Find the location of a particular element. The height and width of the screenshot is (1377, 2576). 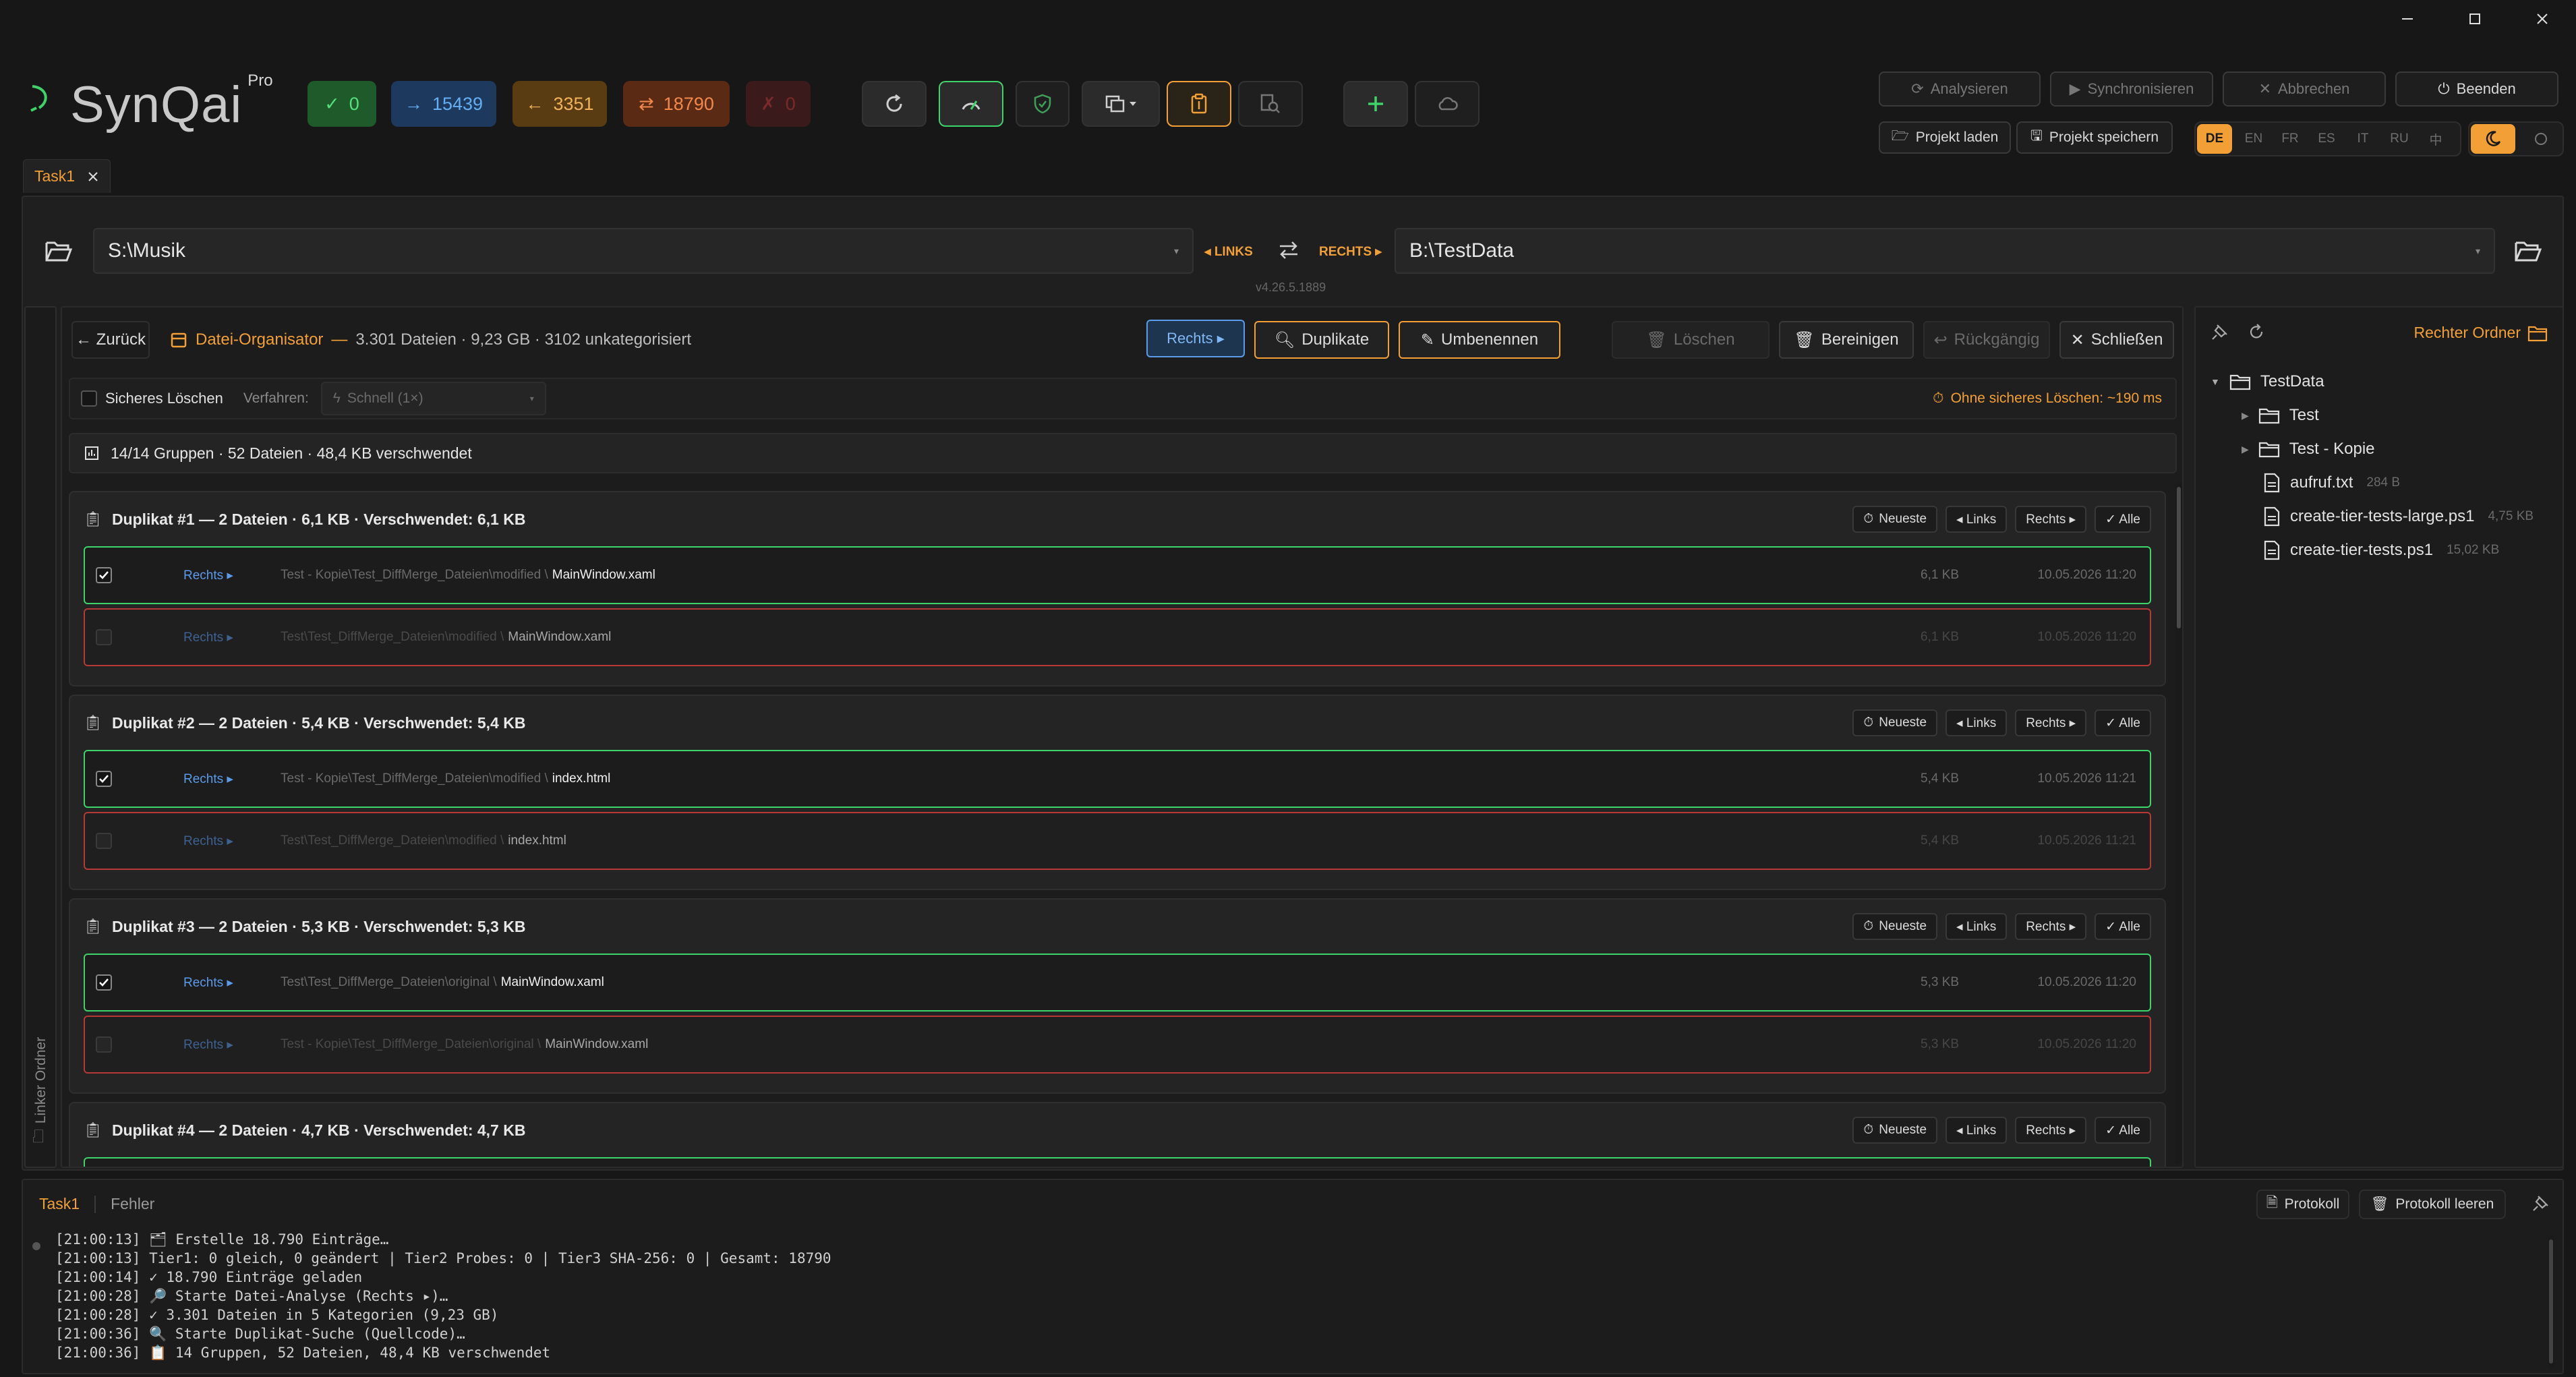

lang-de: DE is located at coordinates (2214, 139).